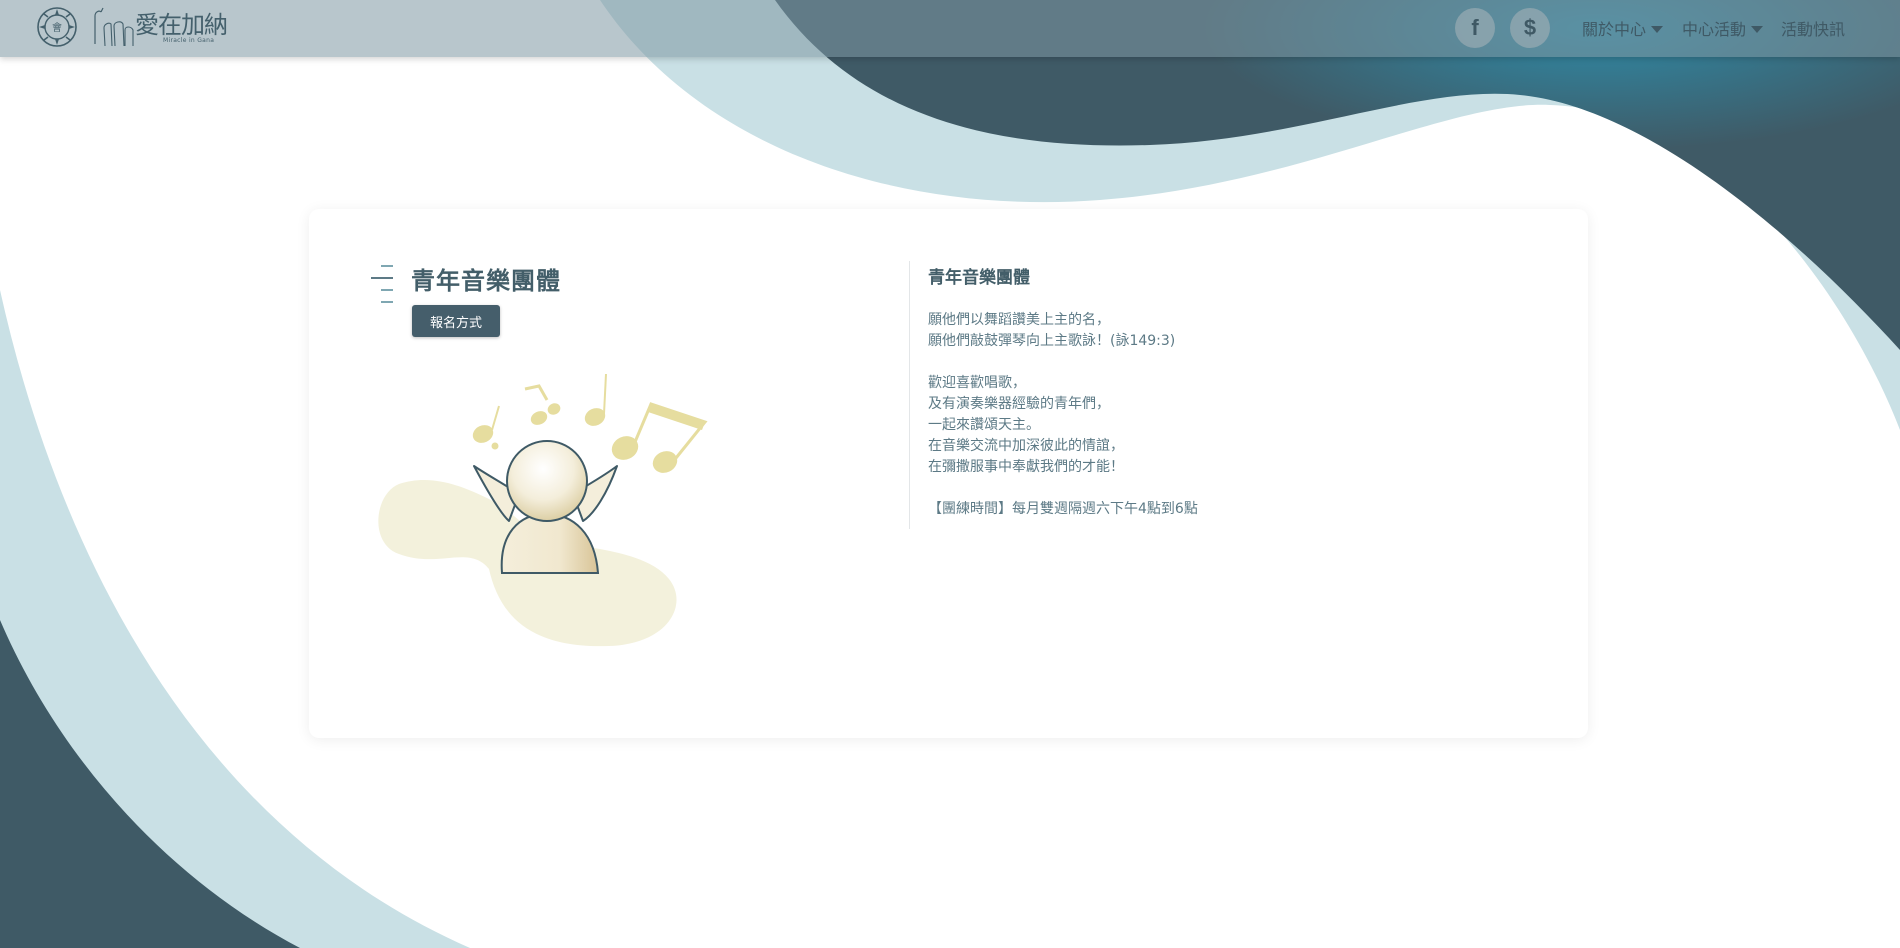 This screenshot has width=1900, height=948. What do you see at coordinates (1019, 404) in the screenshot?
I see `body-line: 及有演奏樂器經驗的青年們，` at bounding box center [1019, 404].